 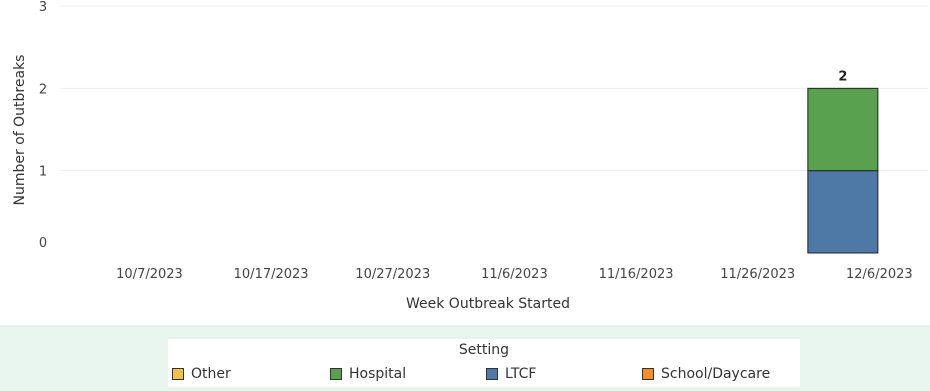 I want to click on legend-label-ltcf: LTCF, so click(x=521, y=374).